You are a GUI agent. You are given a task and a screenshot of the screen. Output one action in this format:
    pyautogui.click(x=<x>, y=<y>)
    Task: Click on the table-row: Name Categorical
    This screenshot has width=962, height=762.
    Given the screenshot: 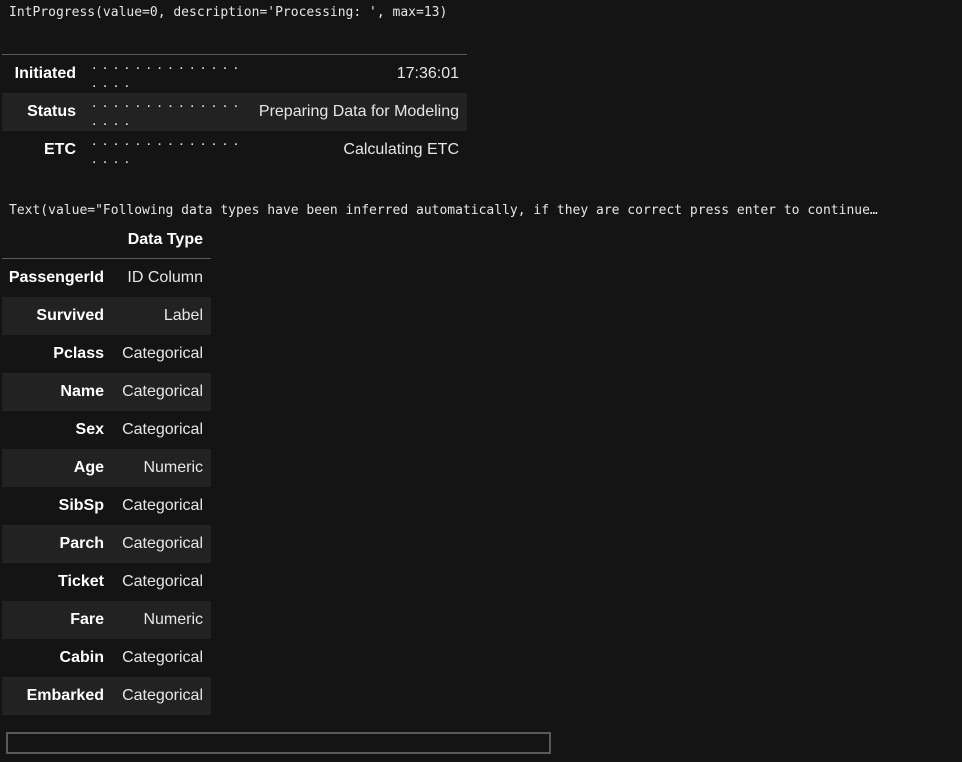 What is the action you would take?
    pyautogui.click(x=106, y=392)
    